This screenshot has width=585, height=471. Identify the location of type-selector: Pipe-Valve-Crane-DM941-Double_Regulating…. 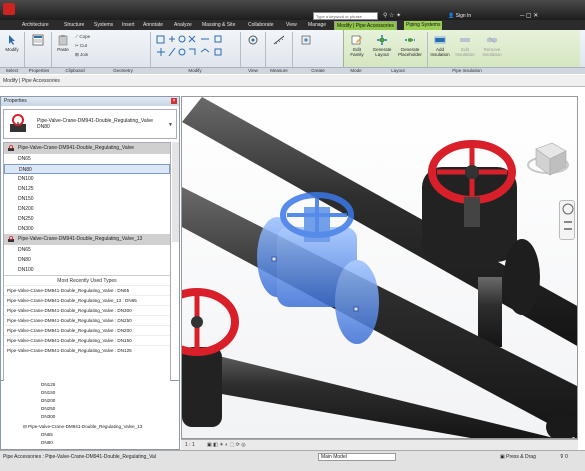
(90, 124).